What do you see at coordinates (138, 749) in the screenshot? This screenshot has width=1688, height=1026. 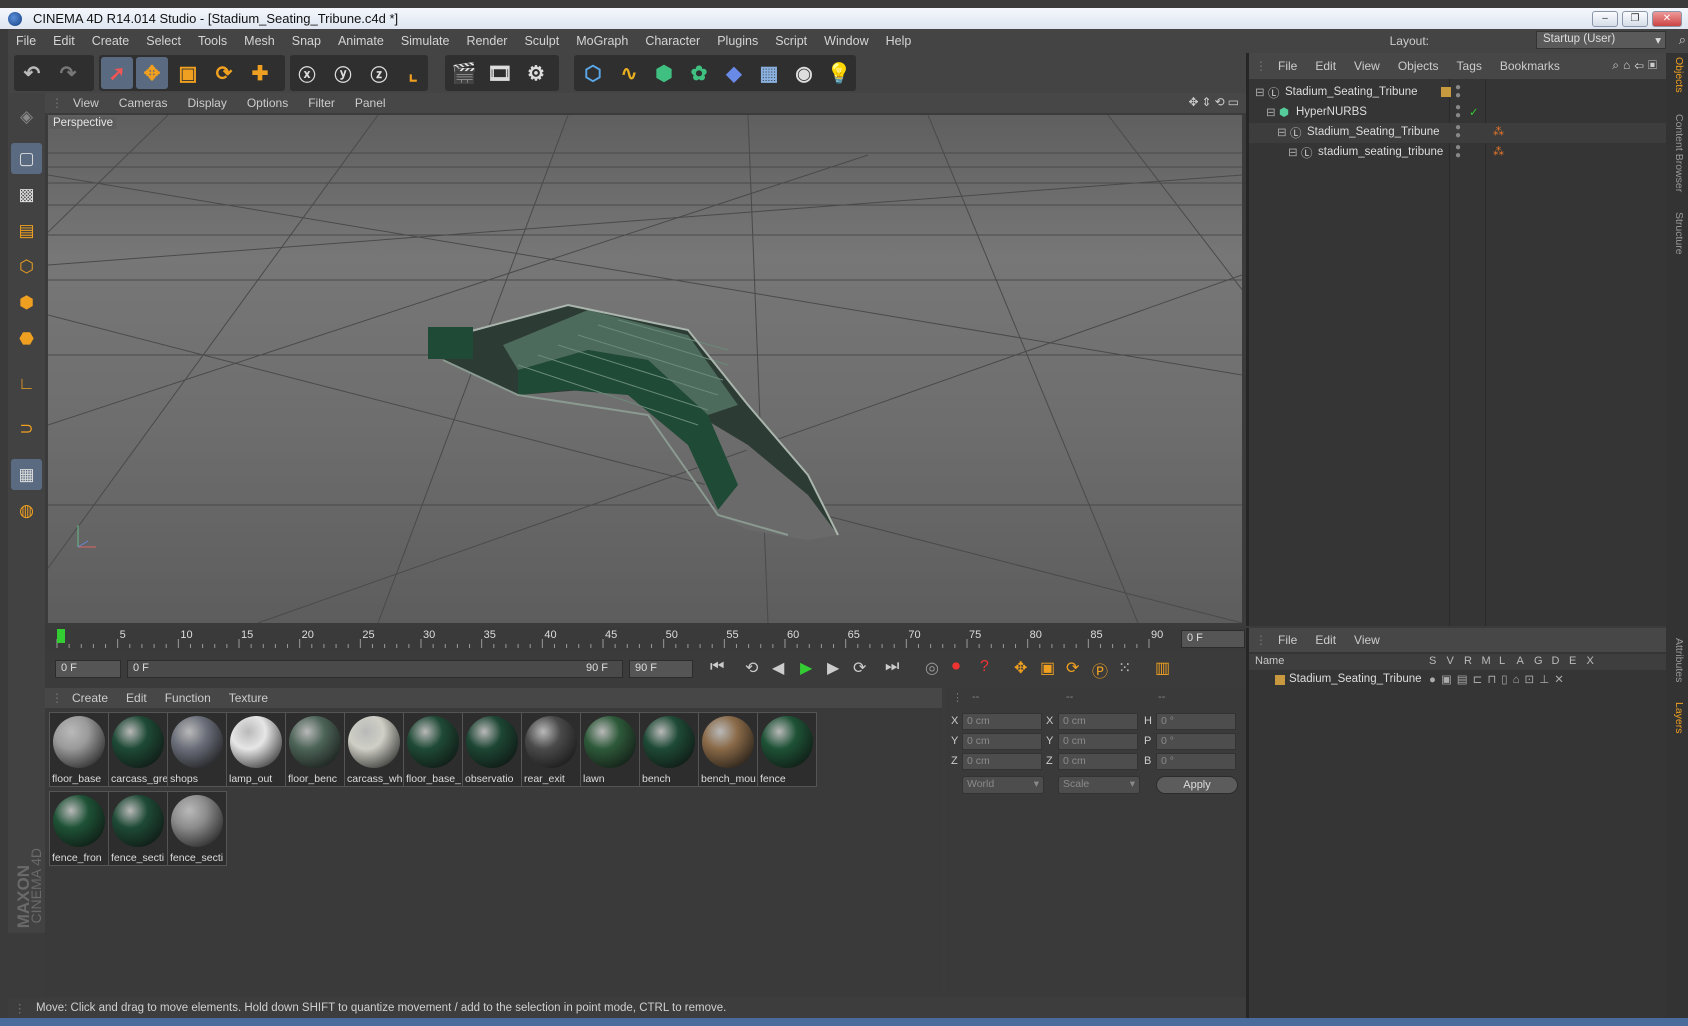 I see `material-swatch: carcass_gre` at bounding box center [138, 749].